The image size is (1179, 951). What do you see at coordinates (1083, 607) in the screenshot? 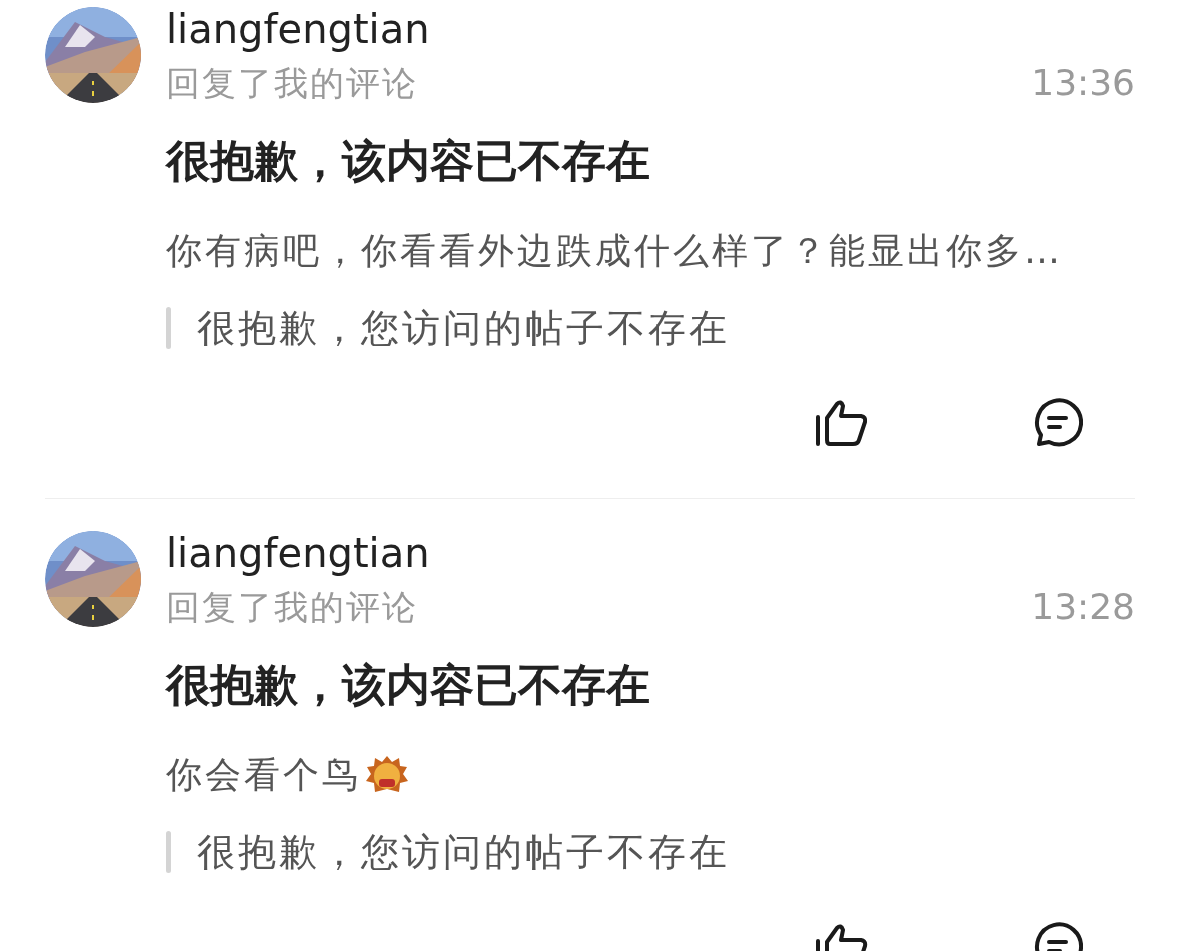
I see `timestamp: 13:28` at bounding box center [1083, 607].